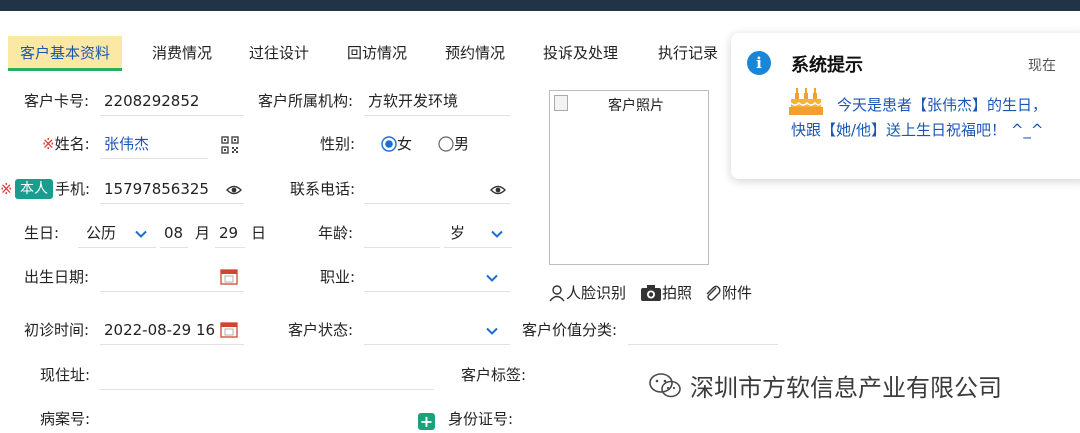 The height and width of the screenshot is (433, 1080). Describe the element at coordinates (73, 189) in the screenshot. I see `phone-label: 手机:` at that location.